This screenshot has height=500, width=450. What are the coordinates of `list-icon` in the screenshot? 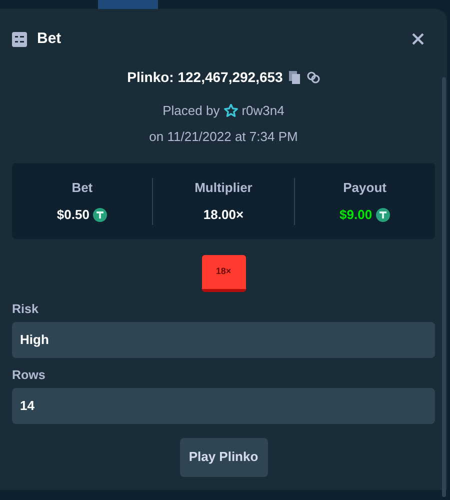 It's located at (19, 39).